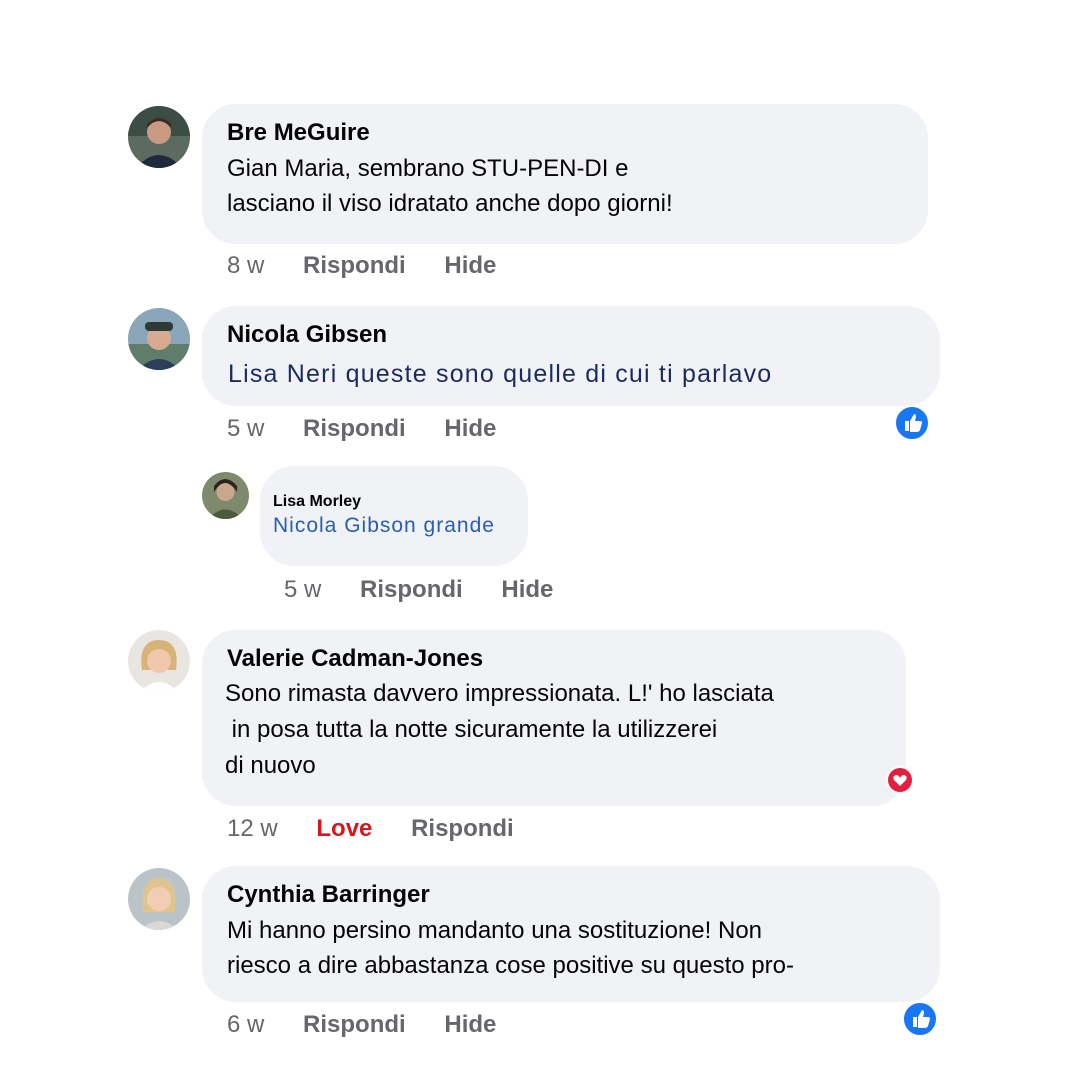 The width and height of the screenshot is (1080, 1080). I want to click on comment-time: 5 w, so click(246, 428).